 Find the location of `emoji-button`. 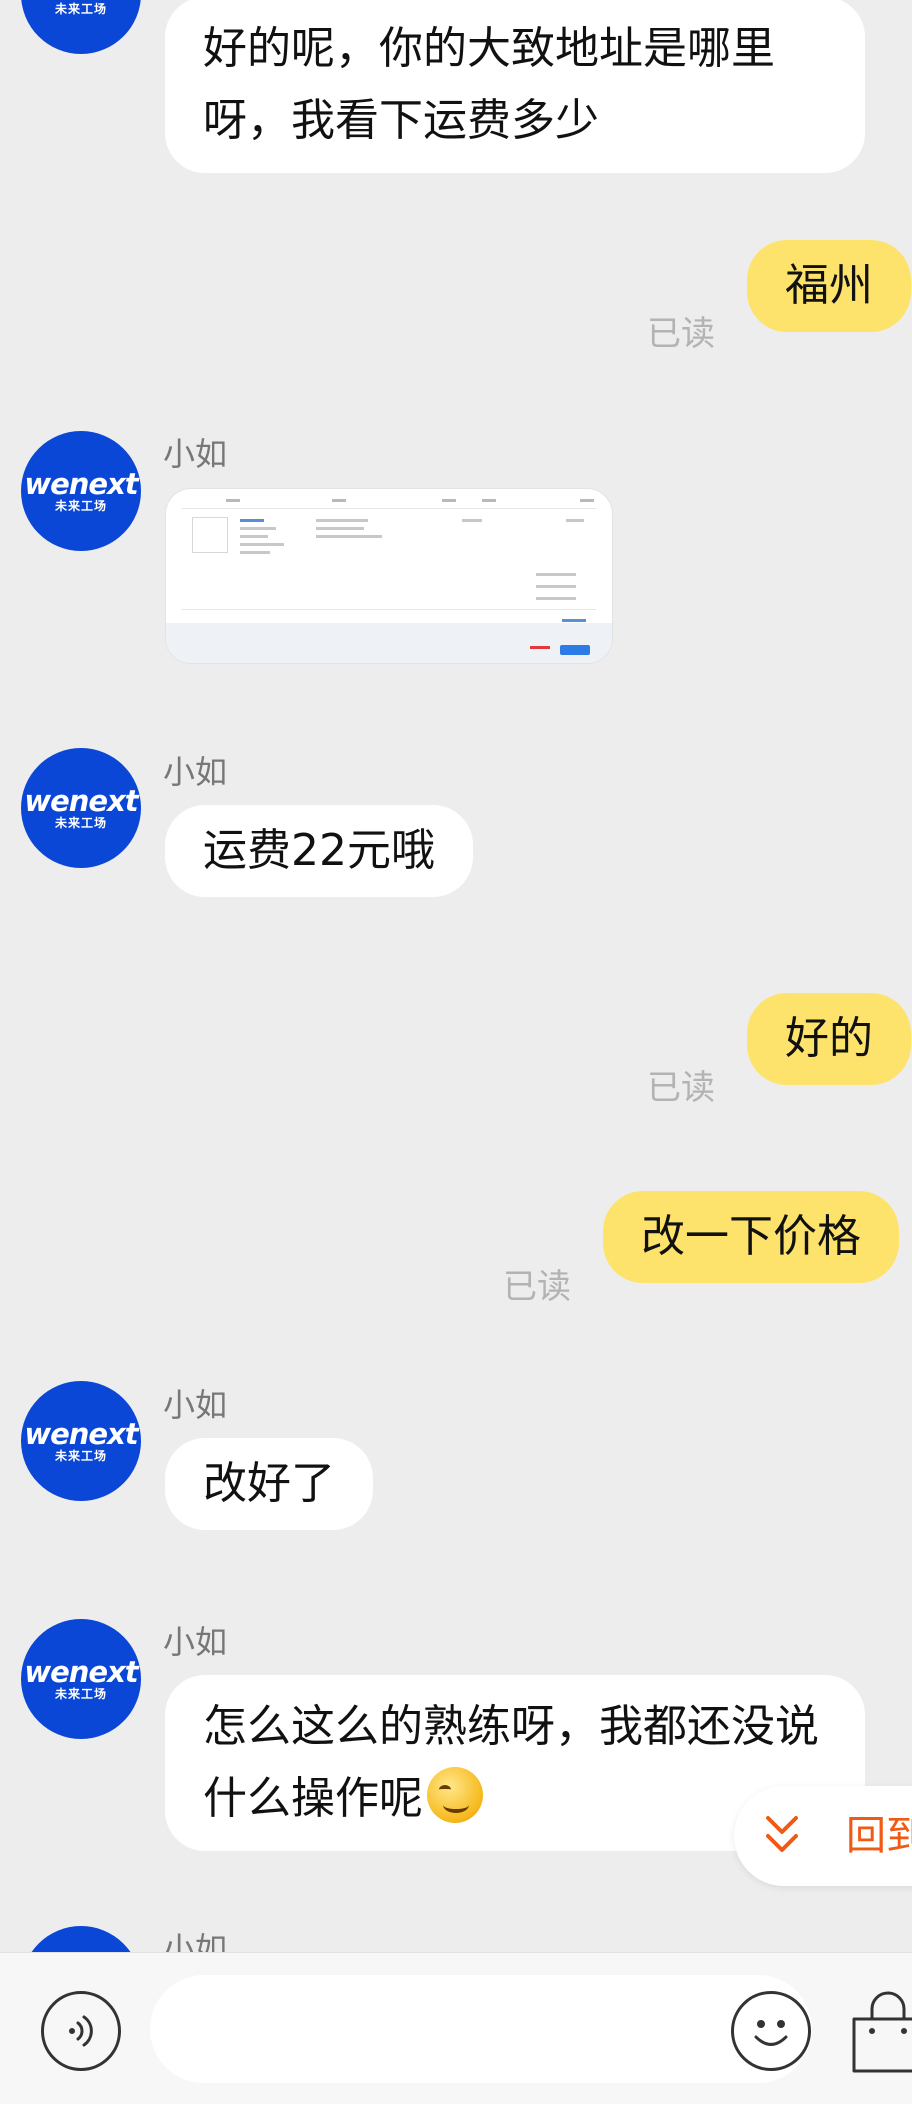

emoji-button is located at coordinates (771, 2031).